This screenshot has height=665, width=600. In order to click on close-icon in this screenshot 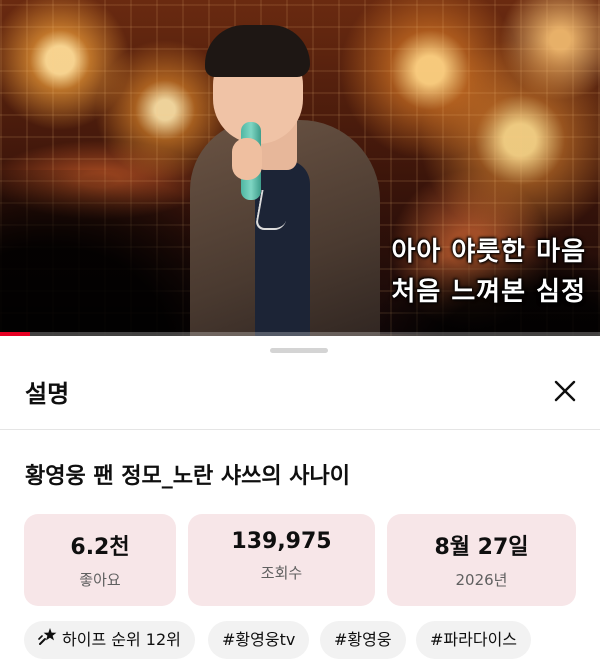, I will do `click(565, 391)`.